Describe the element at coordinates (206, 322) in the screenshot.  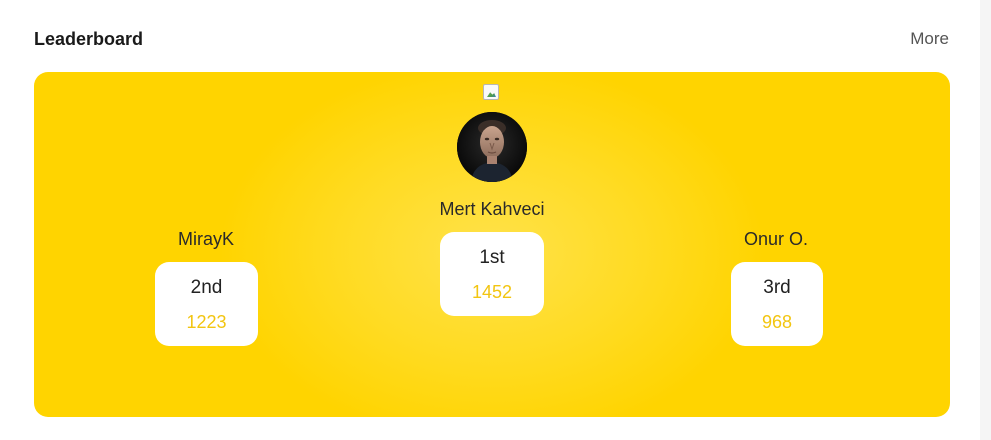
I see `second-place-score: 1223` at that location.